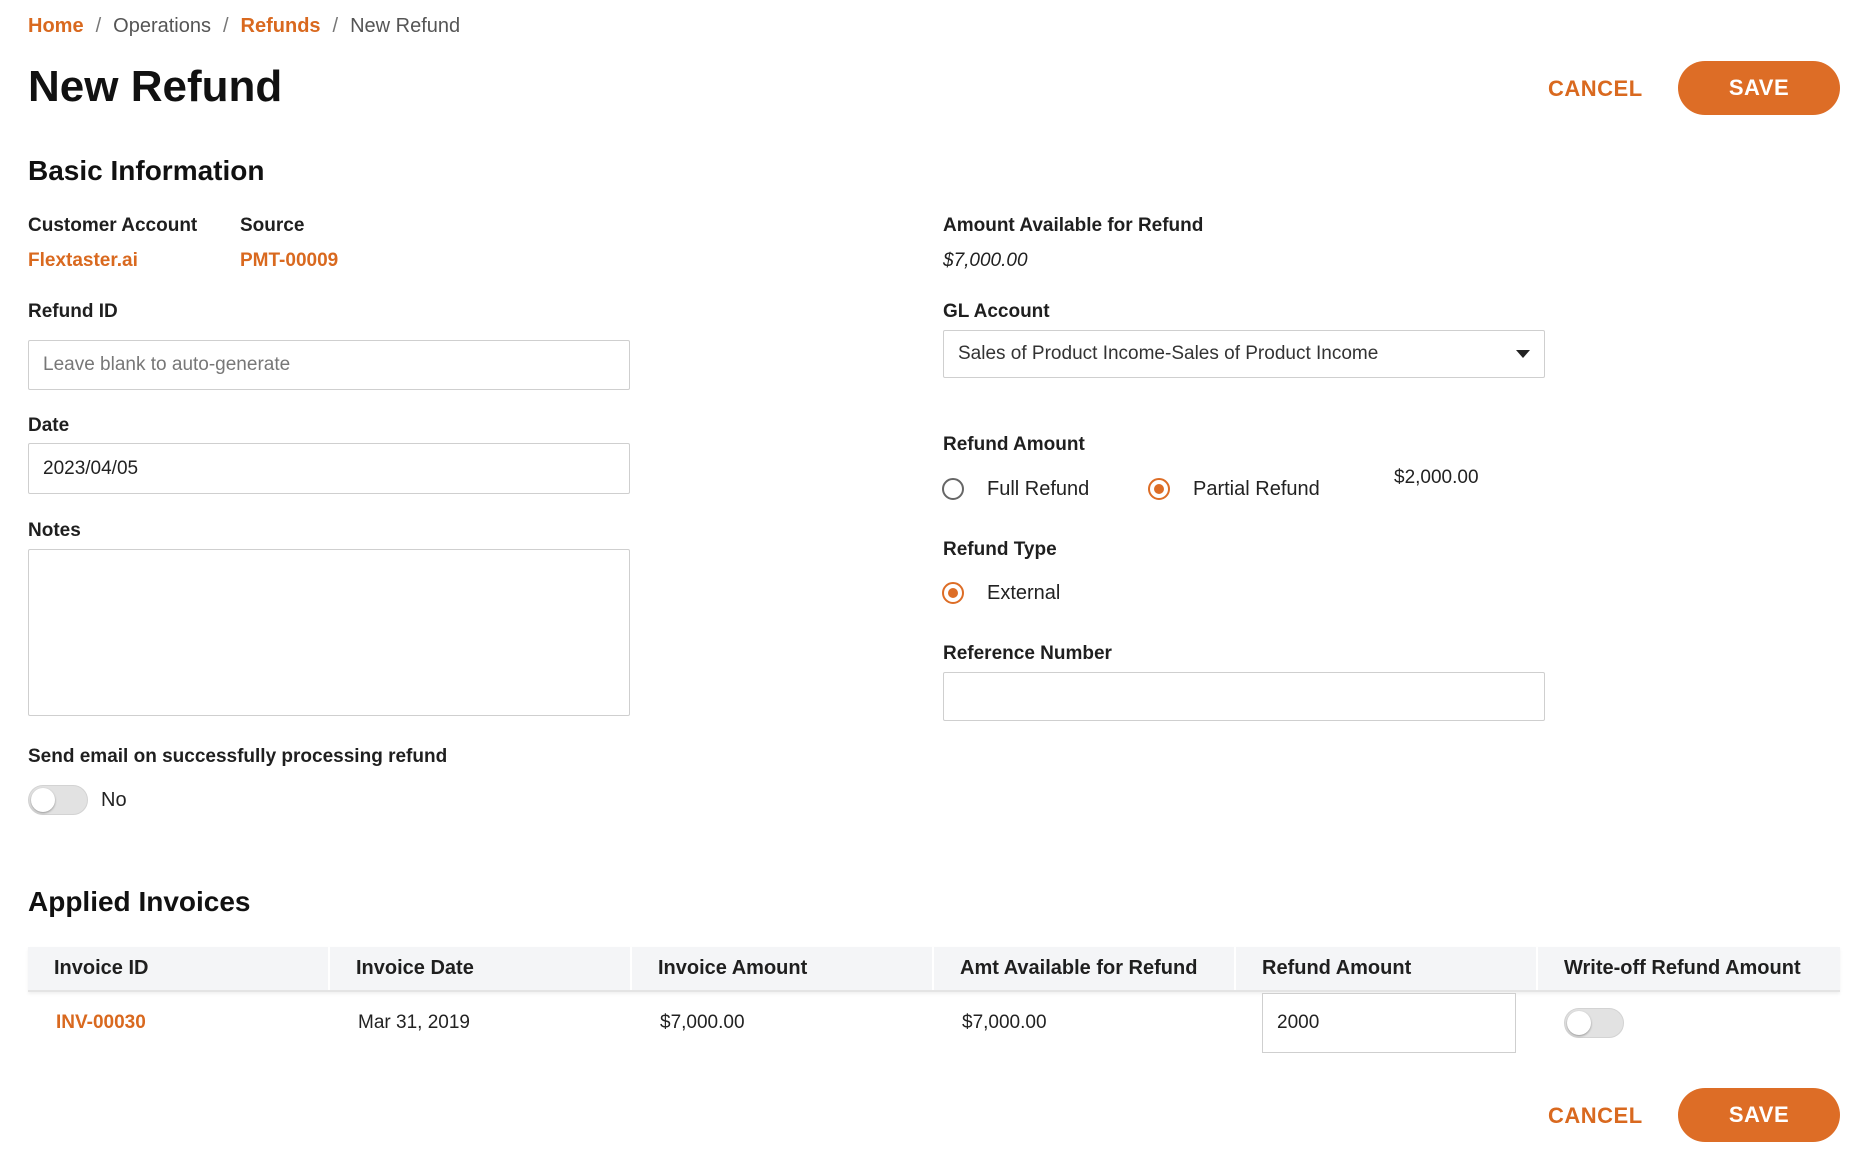  I want to click on external-label: External, so click(1023, 593).